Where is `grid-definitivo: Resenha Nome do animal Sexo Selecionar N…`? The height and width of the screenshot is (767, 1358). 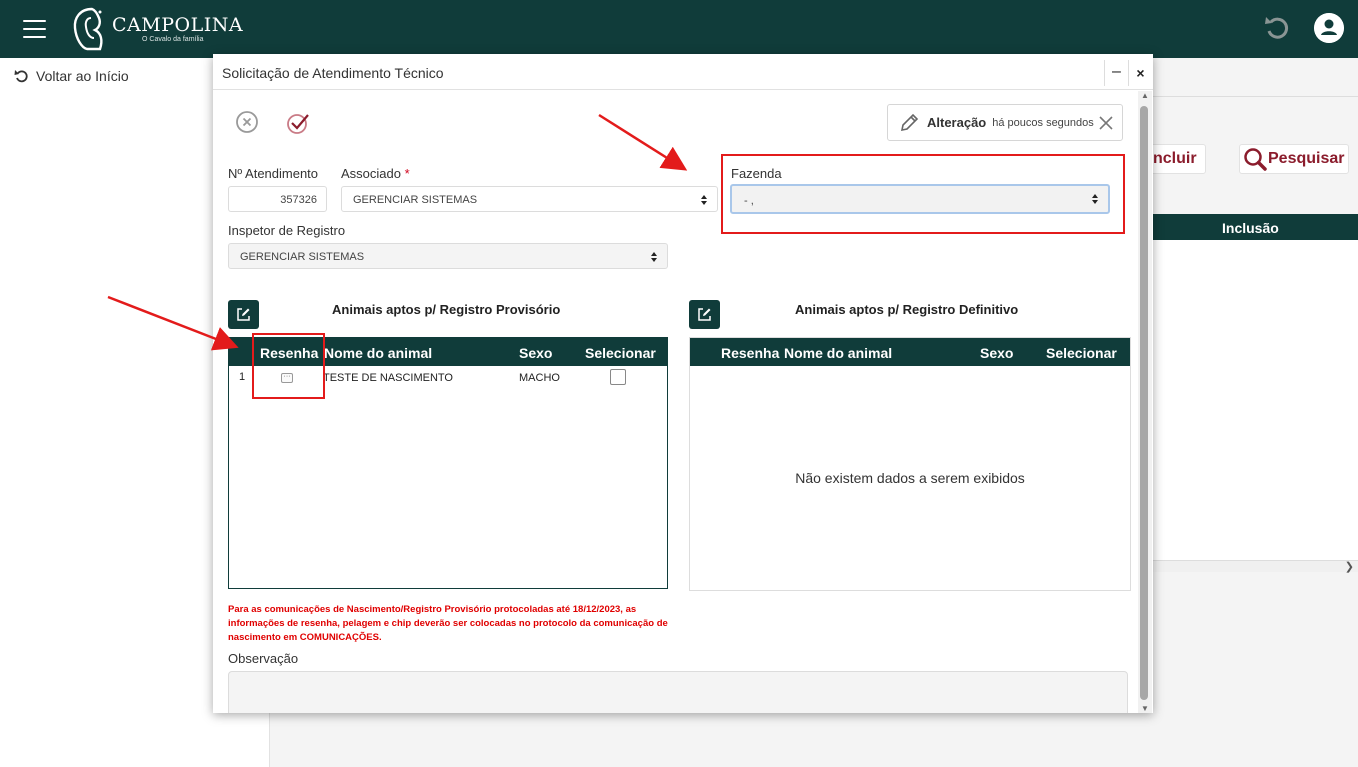 grid-definitivo: Resenha Nome do animal Sexo Selecionar N… is located at coordinates (910, 464).